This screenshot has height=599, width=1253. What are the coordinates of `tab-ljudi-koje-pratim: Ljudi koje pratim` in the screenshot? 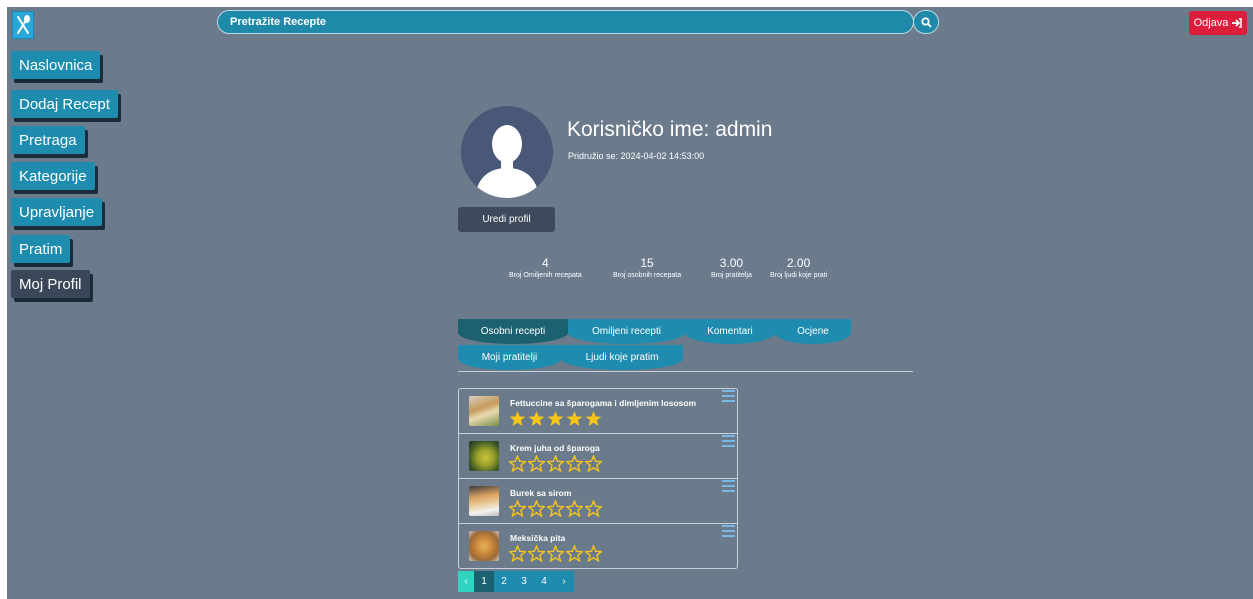 It's located at (622, 357).